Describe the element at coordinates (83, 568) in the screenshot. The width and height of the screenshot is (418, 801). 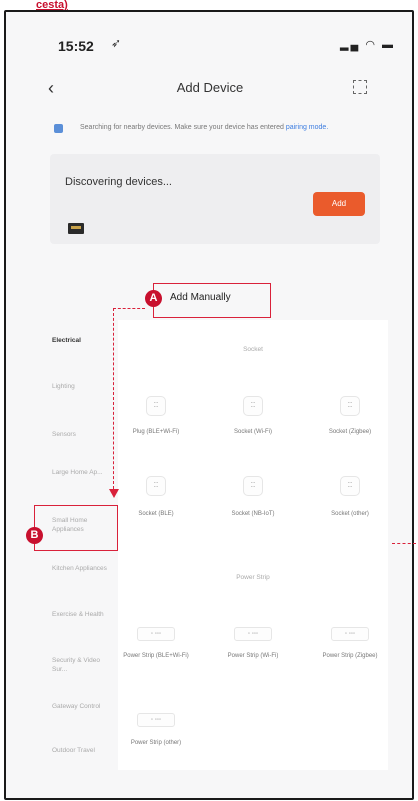
I see `sidebar-item-kitchen: Kitchen Appliances` at that location.